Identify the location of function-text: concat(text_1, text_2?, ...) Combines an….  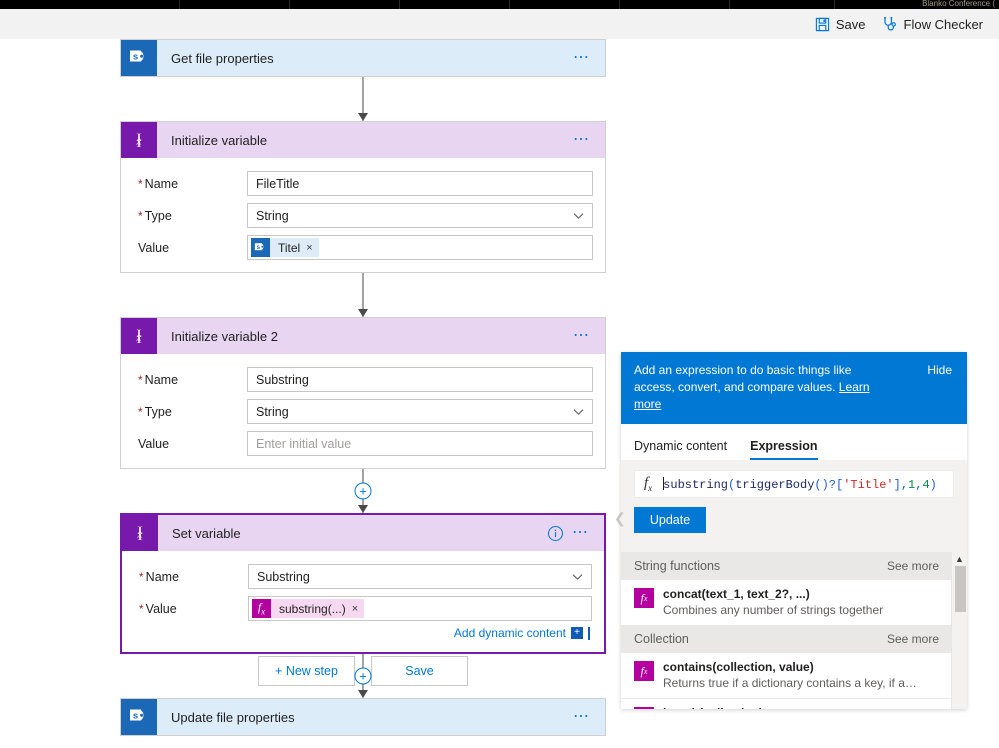
(773, 602).